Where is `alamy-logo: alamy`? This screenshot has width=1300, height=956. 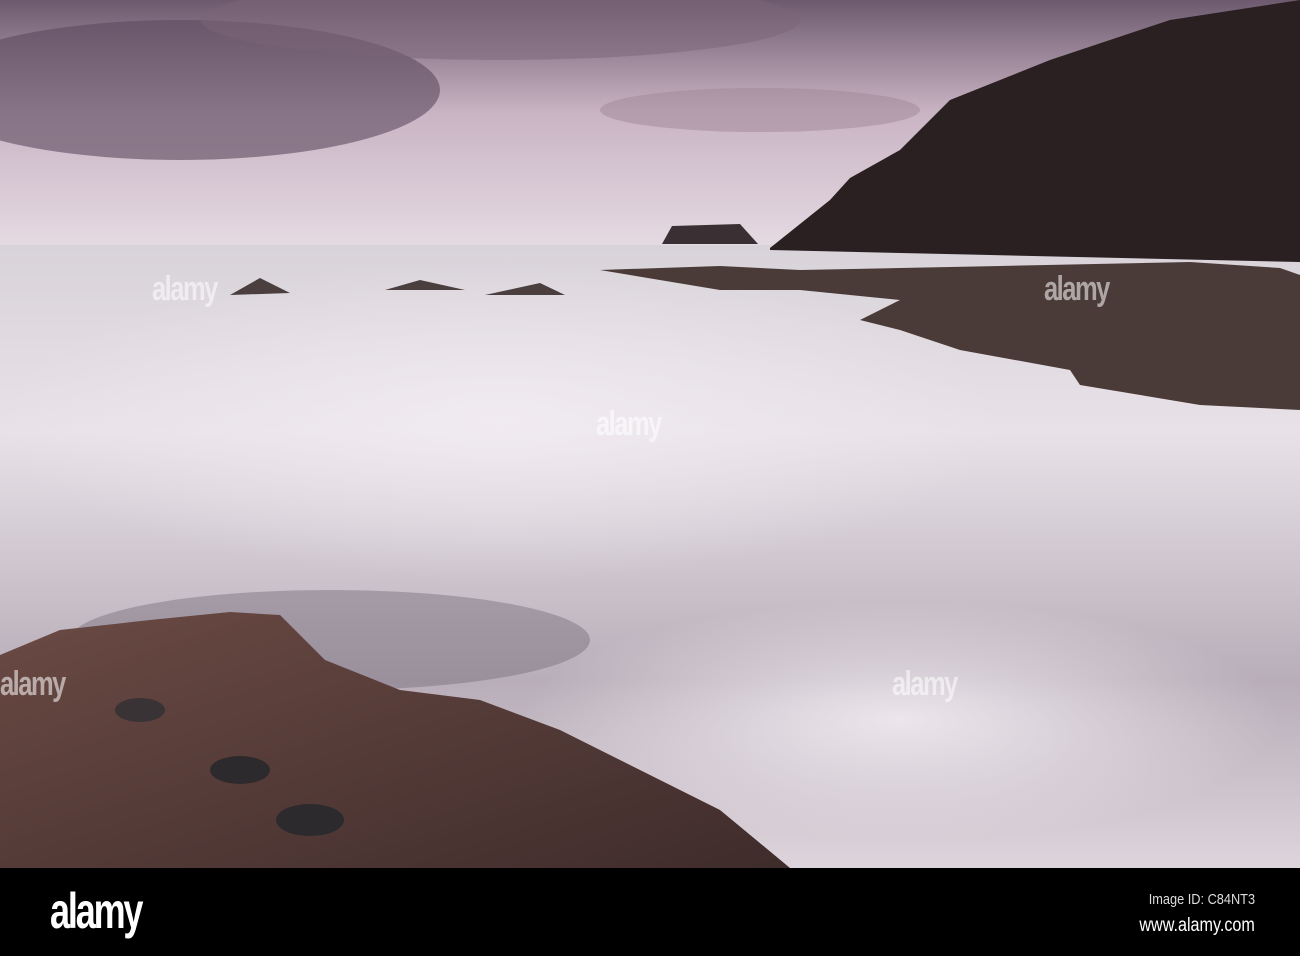
alamy-logo: alamy is located at coordinates (96, 911).